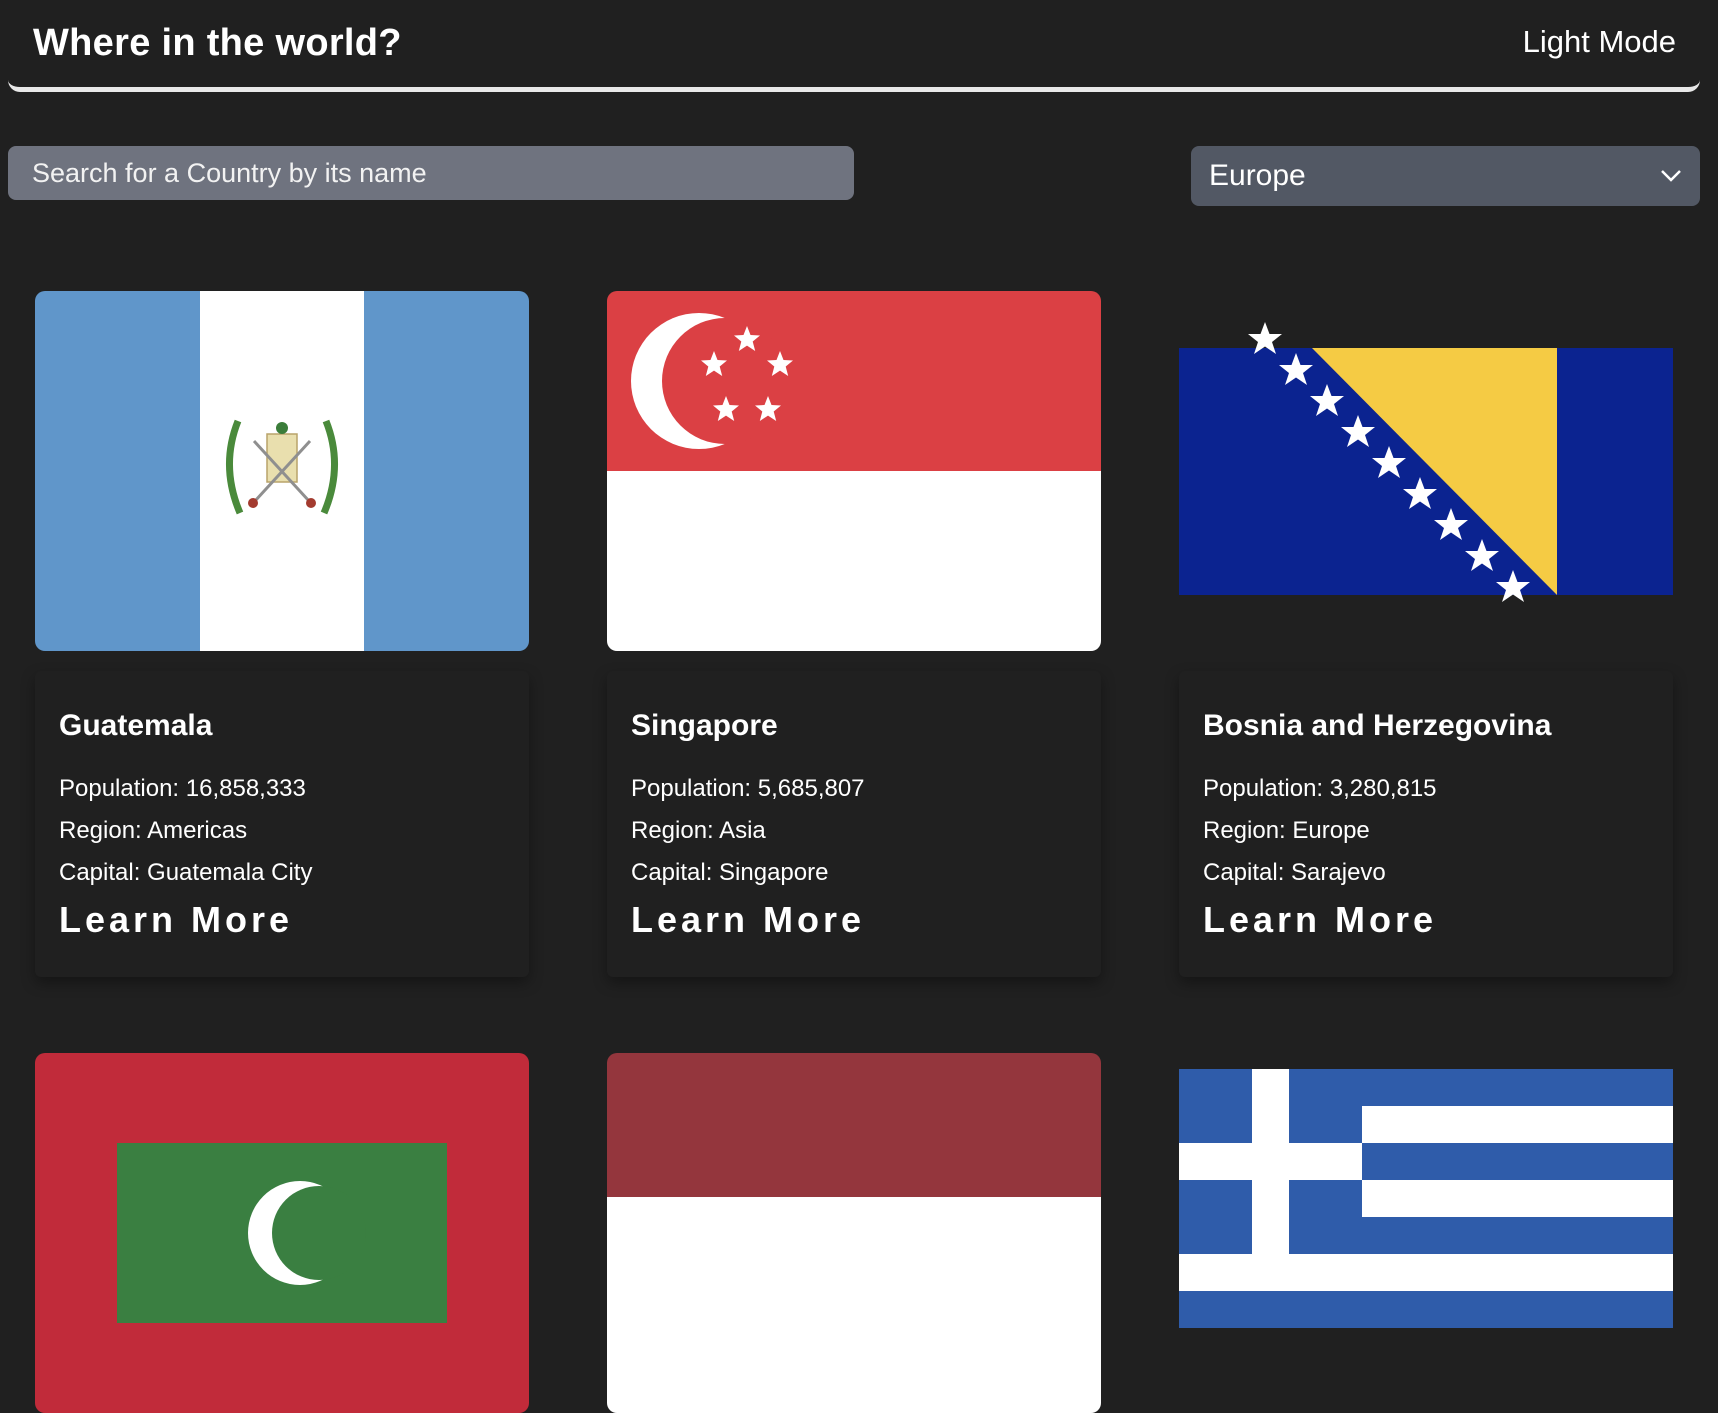  Describe the element at coordinates (1445, 176) in the screenshot. I see `region-filter-select: Europe` at that location.